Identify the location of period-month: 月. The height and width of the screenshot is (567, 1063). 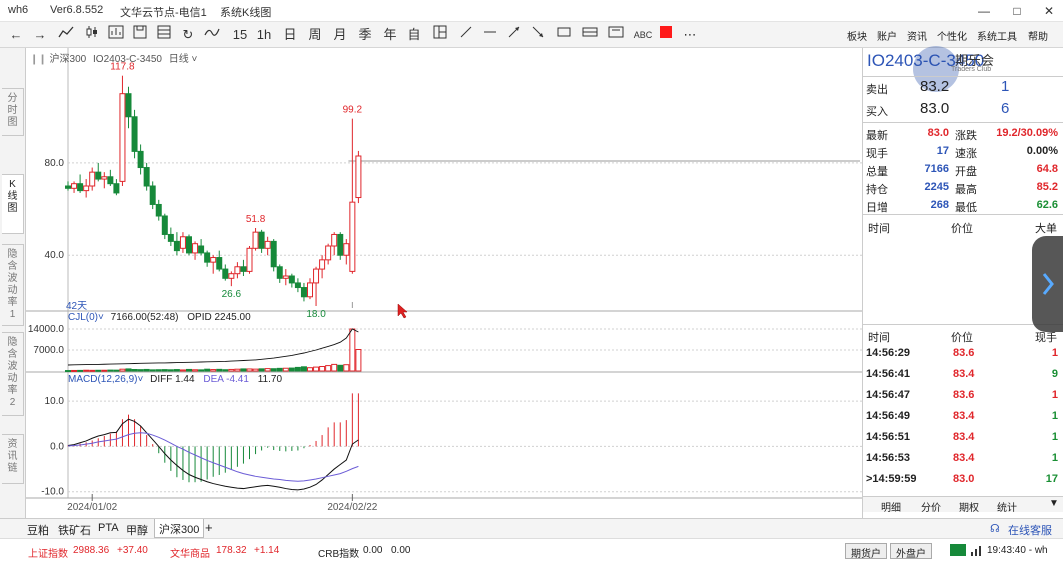
(340, 35).